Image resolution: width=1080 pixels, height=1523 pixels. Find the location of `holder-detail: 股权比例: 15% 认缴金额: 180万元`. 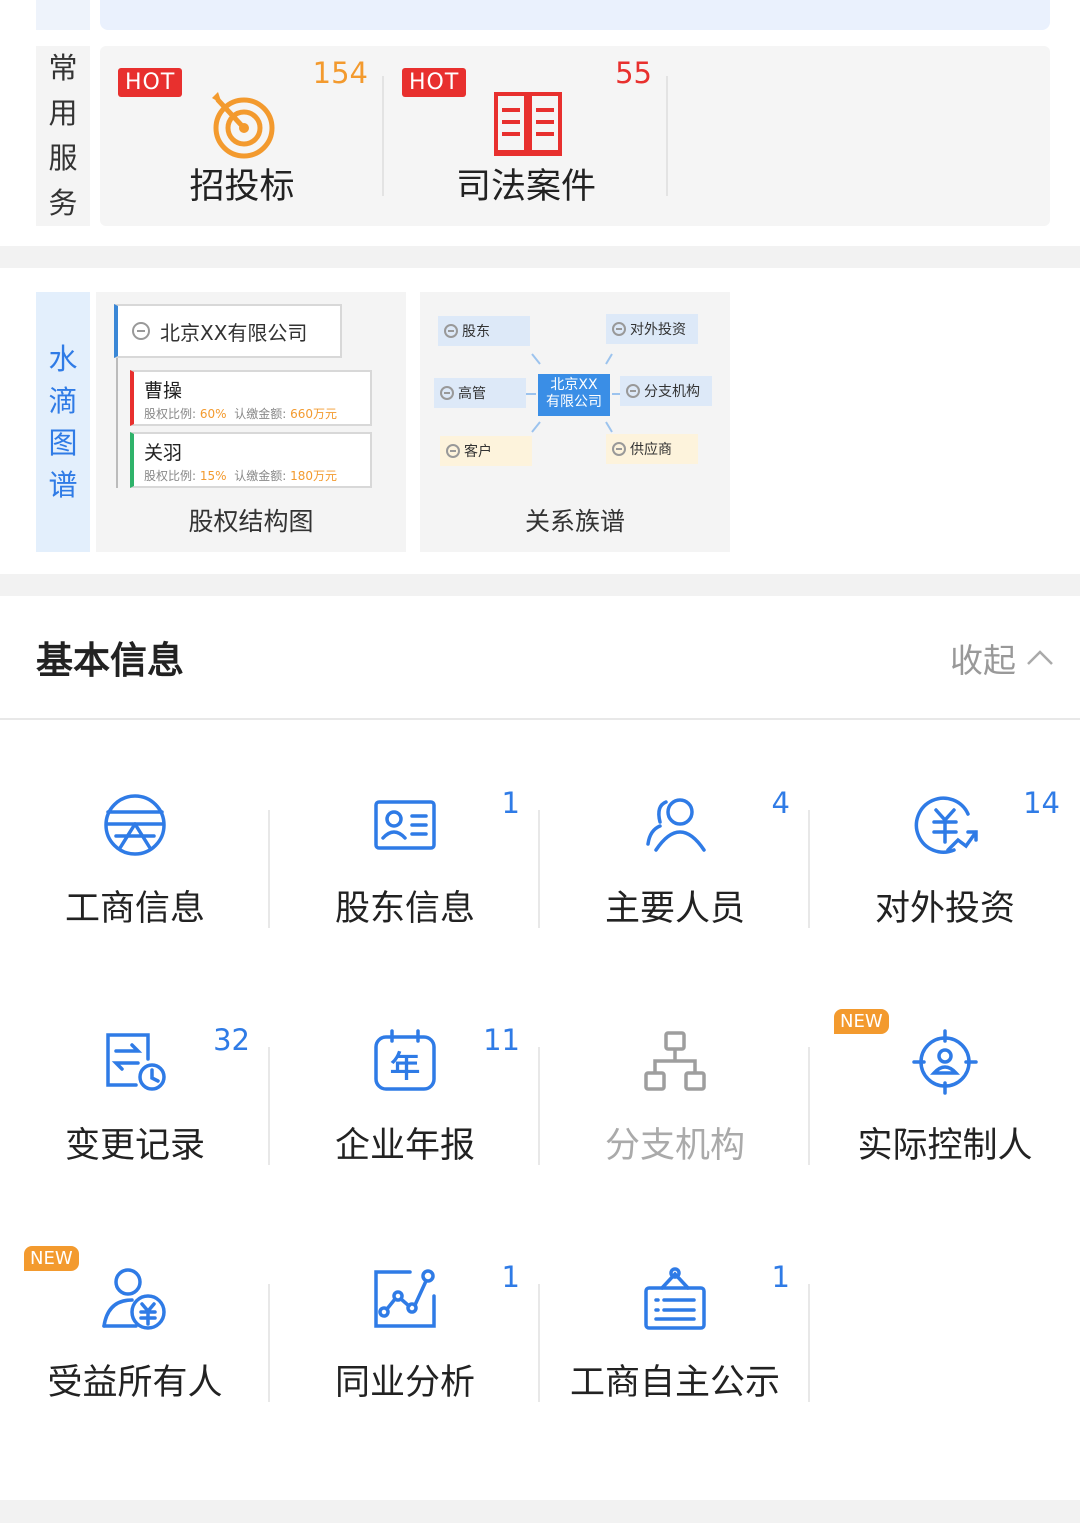

holder-detail: 股权比例: 15% 认缴金额: 180万元 is located at coordinates (240, 476).